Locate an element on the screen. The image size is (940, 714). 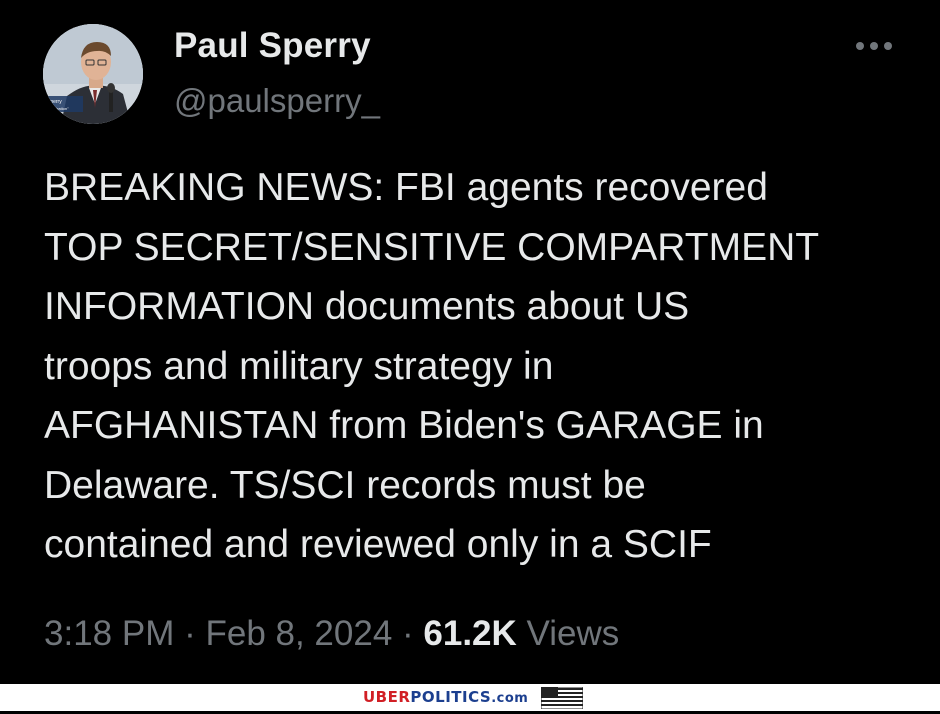
watermark-bar: UBERPOLITICS.com is located at coordinates (470, 697).